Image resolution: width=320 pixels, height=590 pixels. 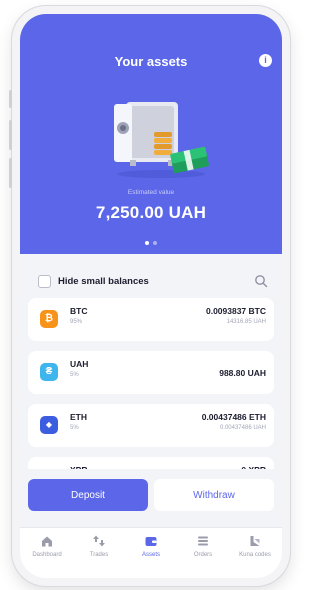 I want to click on trades-icon, so click(x=99, y=541).